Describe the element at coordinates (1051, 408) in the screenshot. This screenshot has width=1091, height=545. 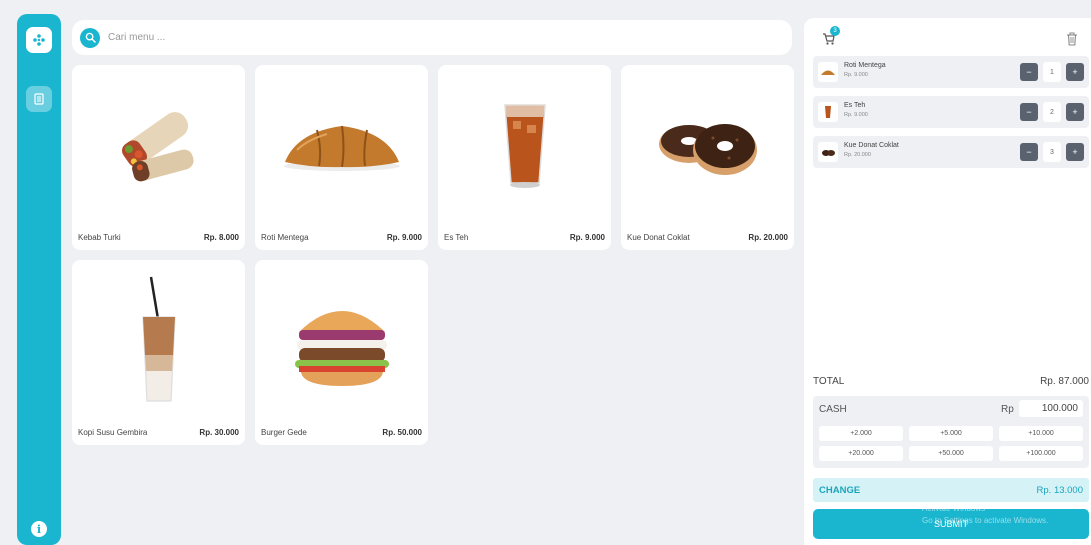
I see `cash-input: 100.000` at that location.